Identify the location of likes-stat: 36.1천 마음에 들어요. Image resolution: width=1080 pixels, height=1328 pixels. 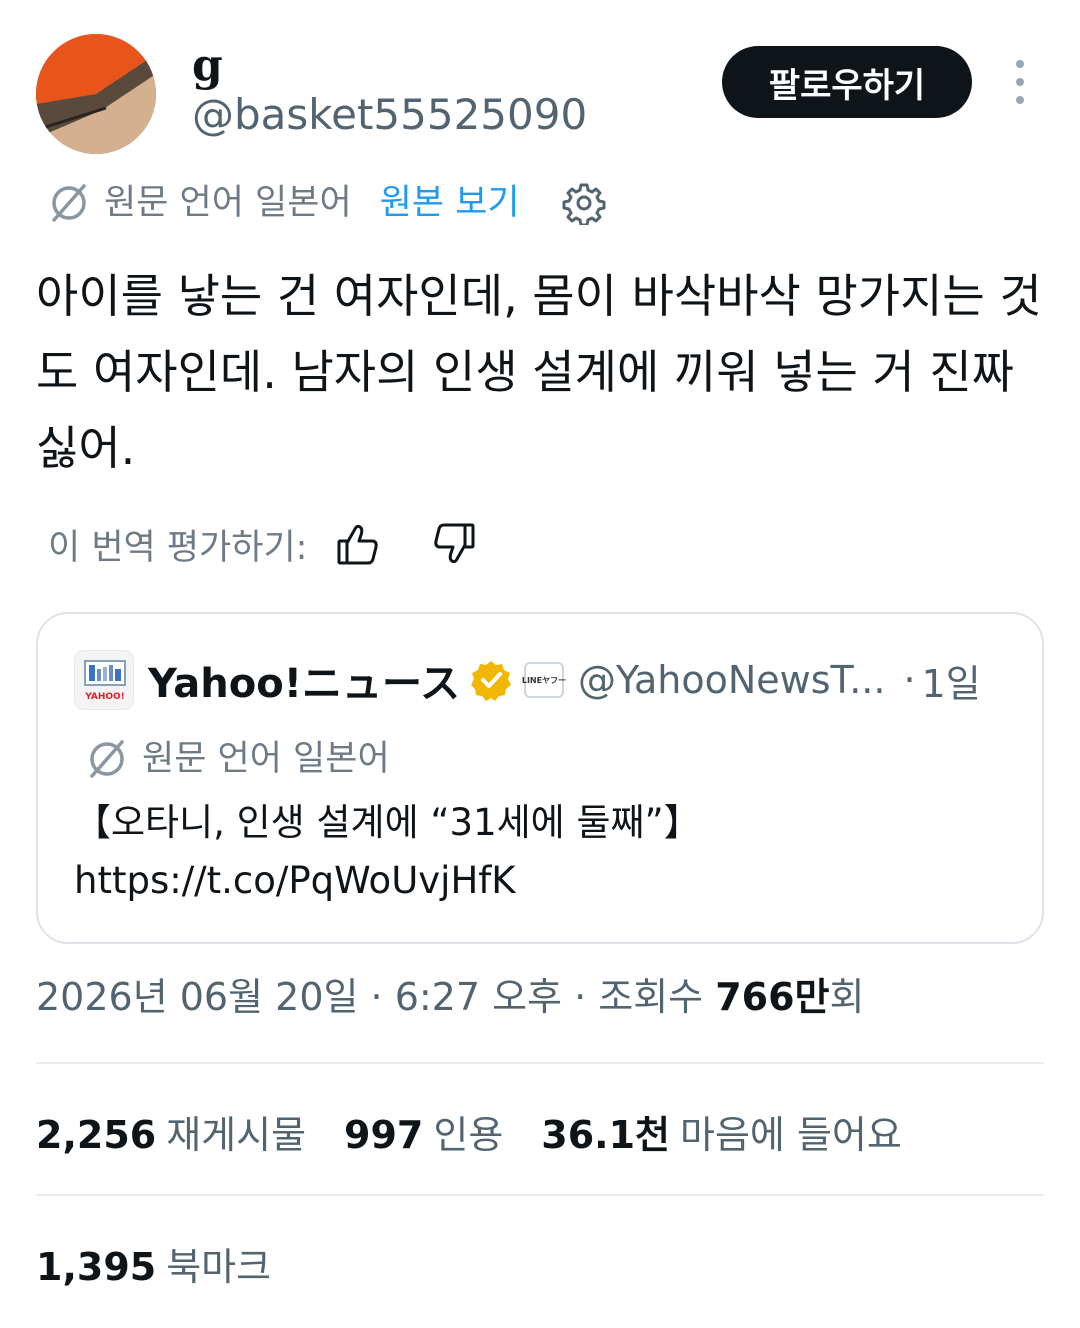
(721, 1131).